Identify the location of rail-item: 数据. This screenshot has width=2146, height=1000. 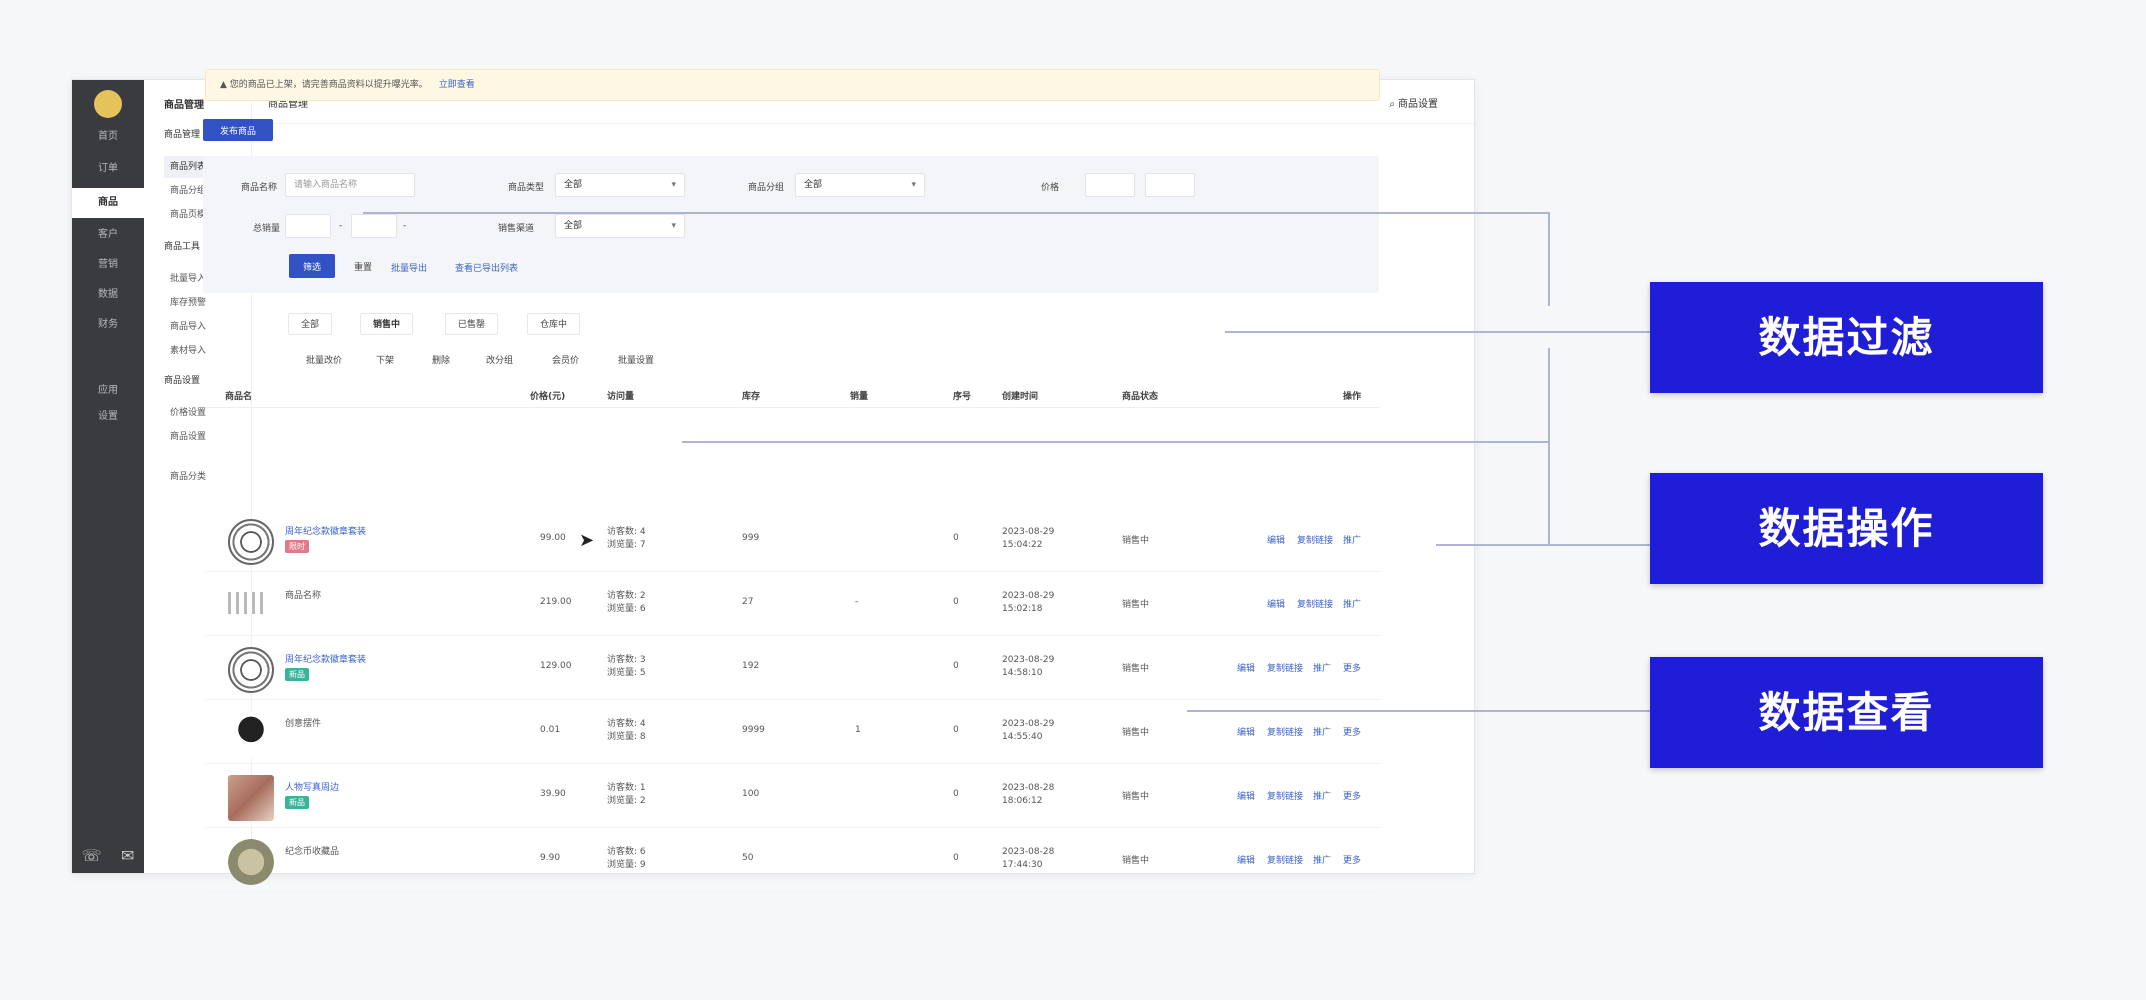
(108, 295).